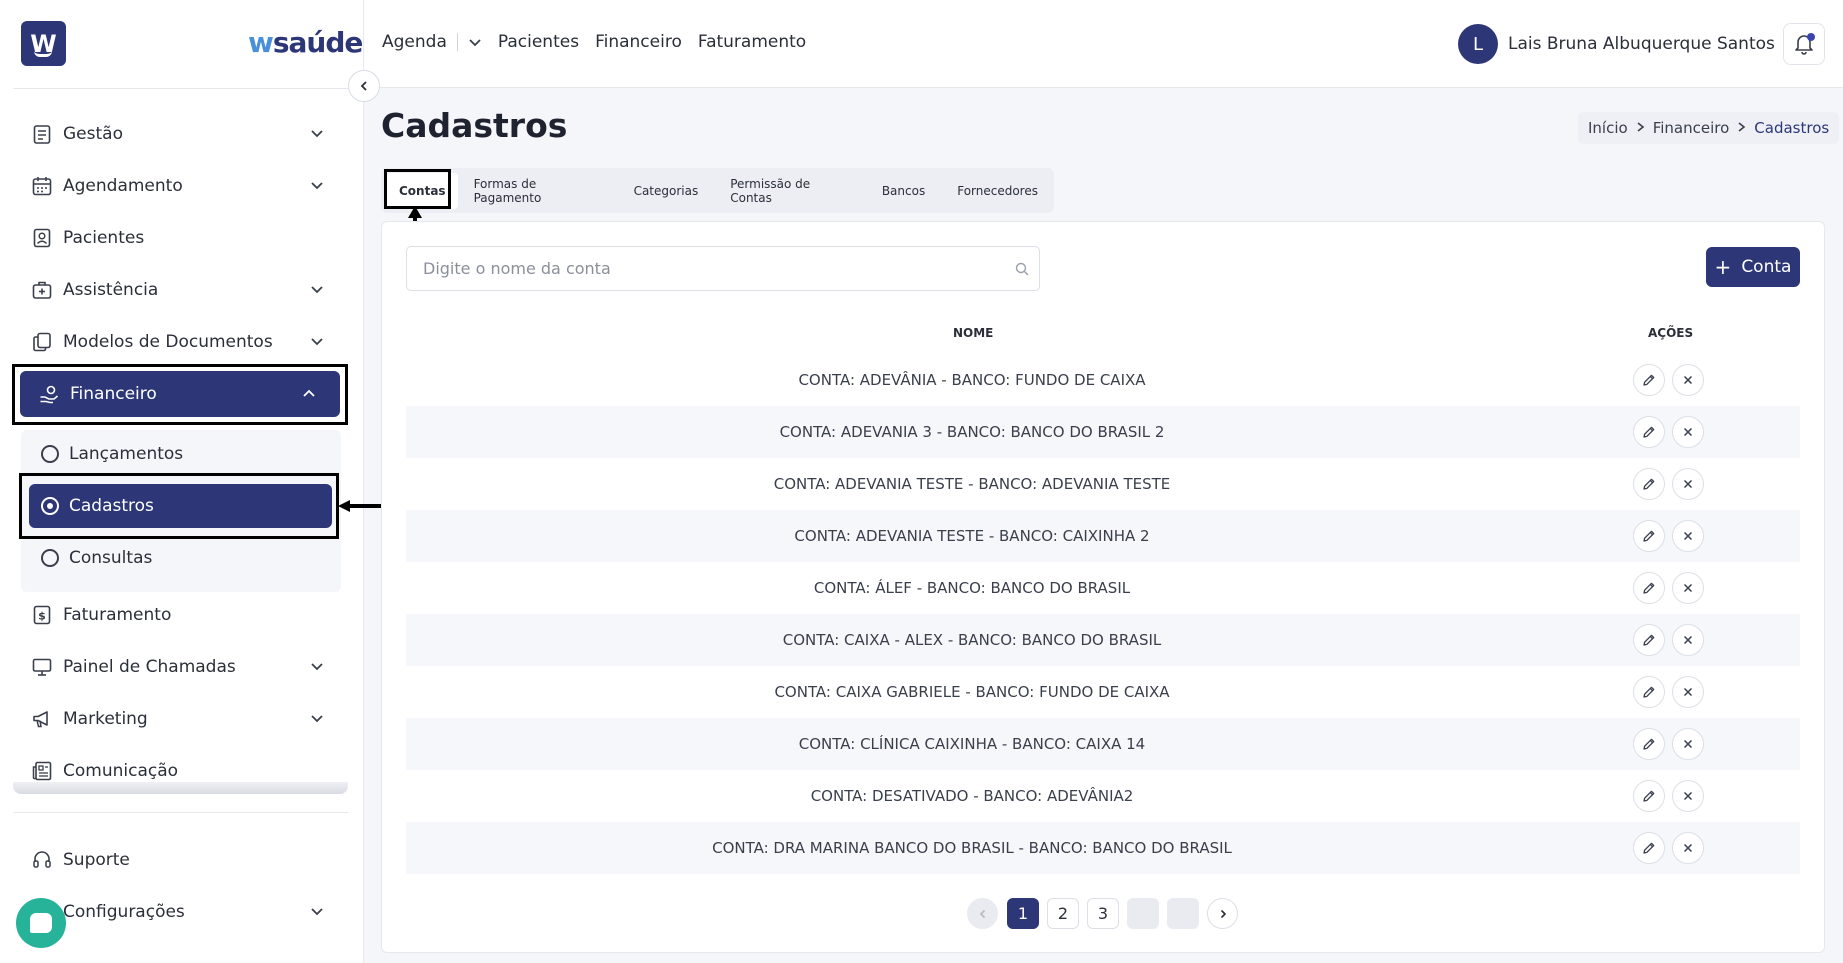  I want to click on topnav-faturamento: Faturamento, so click(752, 42).